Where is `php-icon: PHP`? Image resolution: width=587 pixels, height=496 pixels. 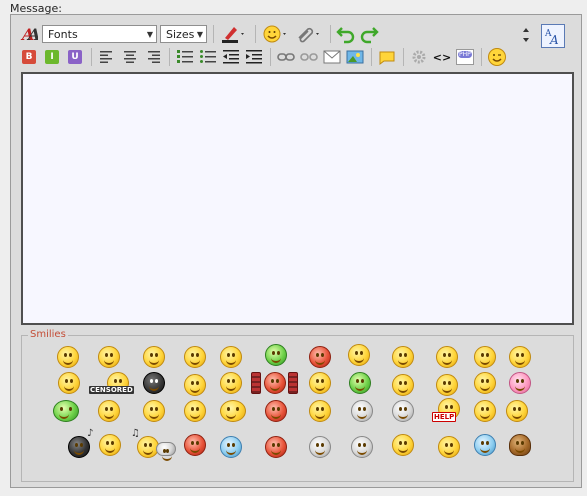 php-icon: PHP is located at coordinates (465, 57).